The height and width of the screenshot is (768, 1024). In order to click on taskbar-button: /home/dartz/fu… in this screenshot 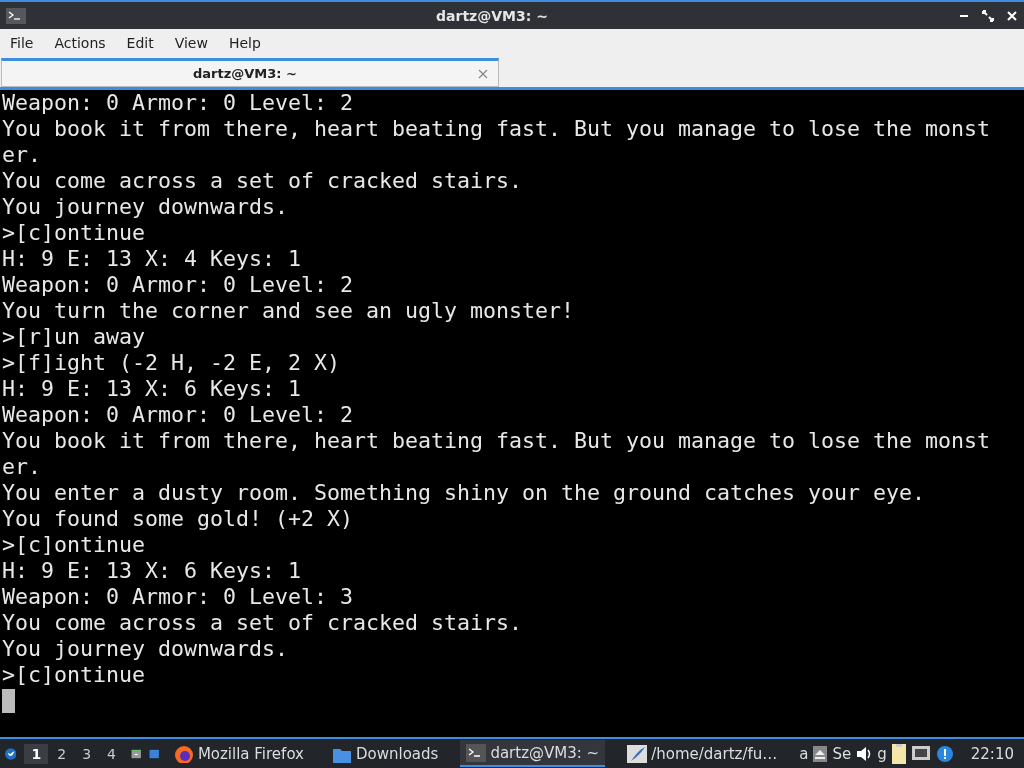, I will do `click(702, 753)`.